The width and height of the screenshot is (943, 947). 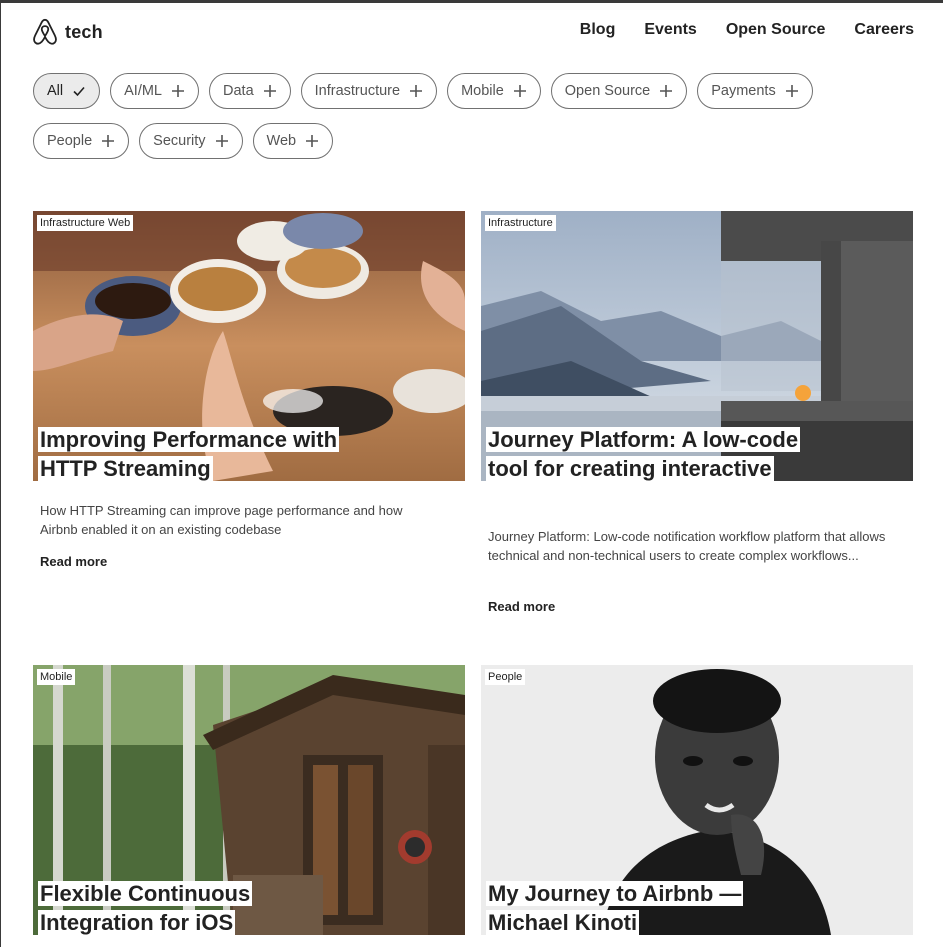 I want to click on logo: tech, so click(x=67, y=32).